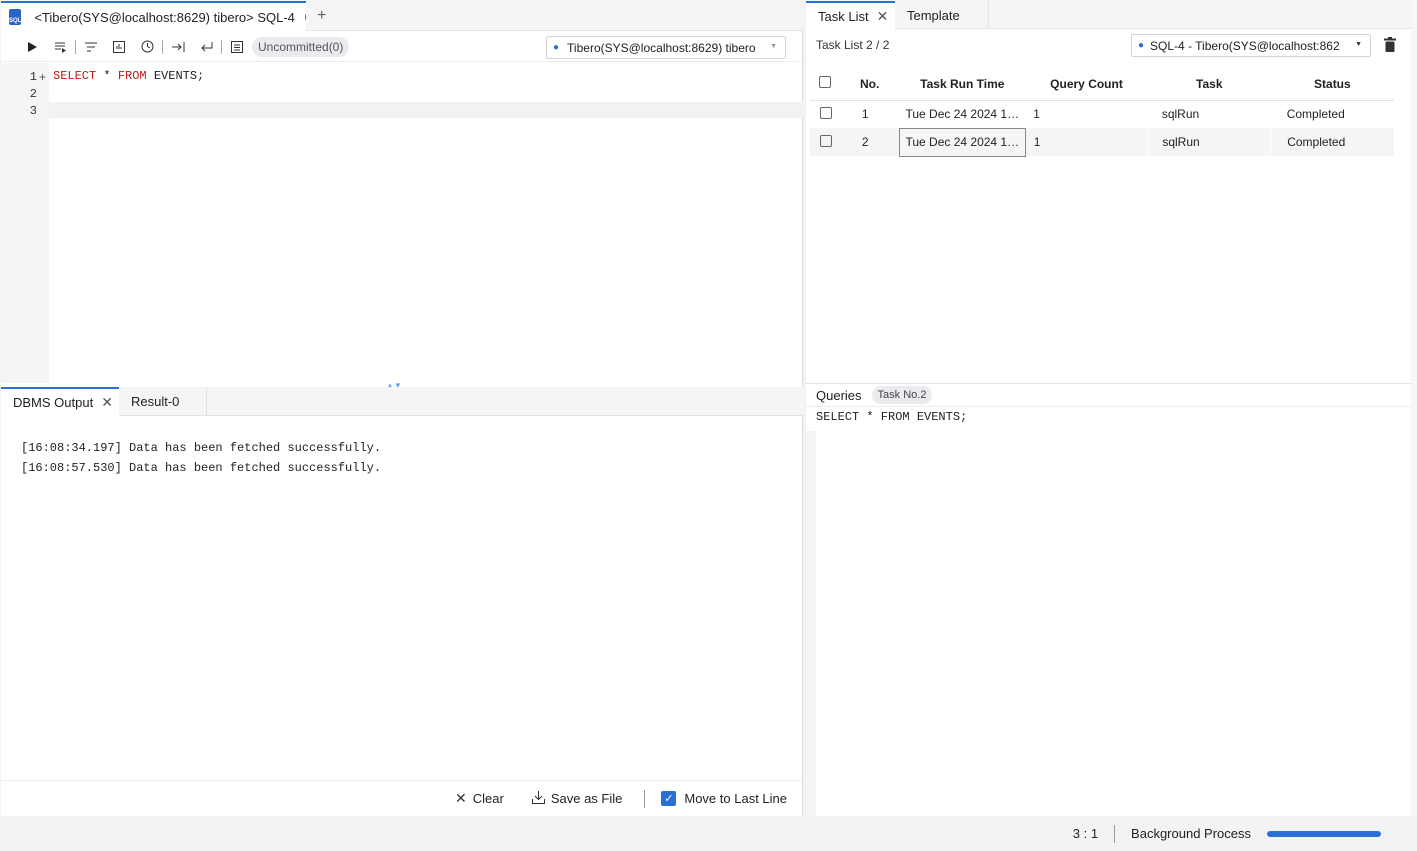 The image size is (1417, 851). What do you see at coordinates (1209, 84) in the screenshot?
I see `column-header: Task` at bounding box center [1209, 84].